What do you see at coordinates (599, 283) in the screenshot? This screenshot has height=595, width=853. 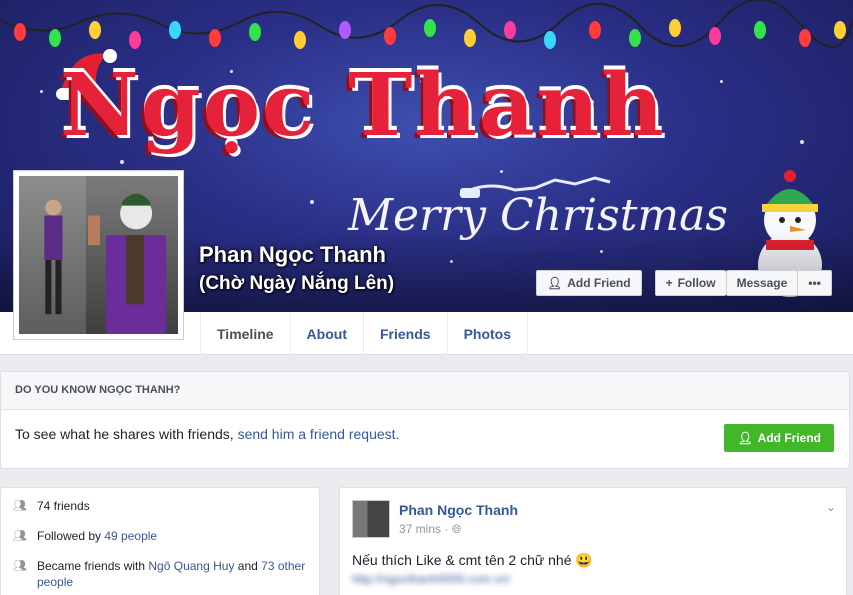 I see `add-friend-label: Add Friend` at bounding box center [599, 283].